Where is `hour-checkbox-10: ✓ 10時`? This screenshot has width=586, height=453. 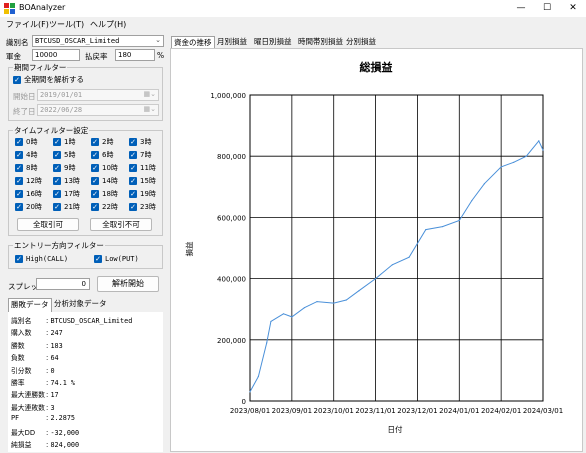
hour-checkbox-10: ✓ 10時 is located at coordinates (104, 168).